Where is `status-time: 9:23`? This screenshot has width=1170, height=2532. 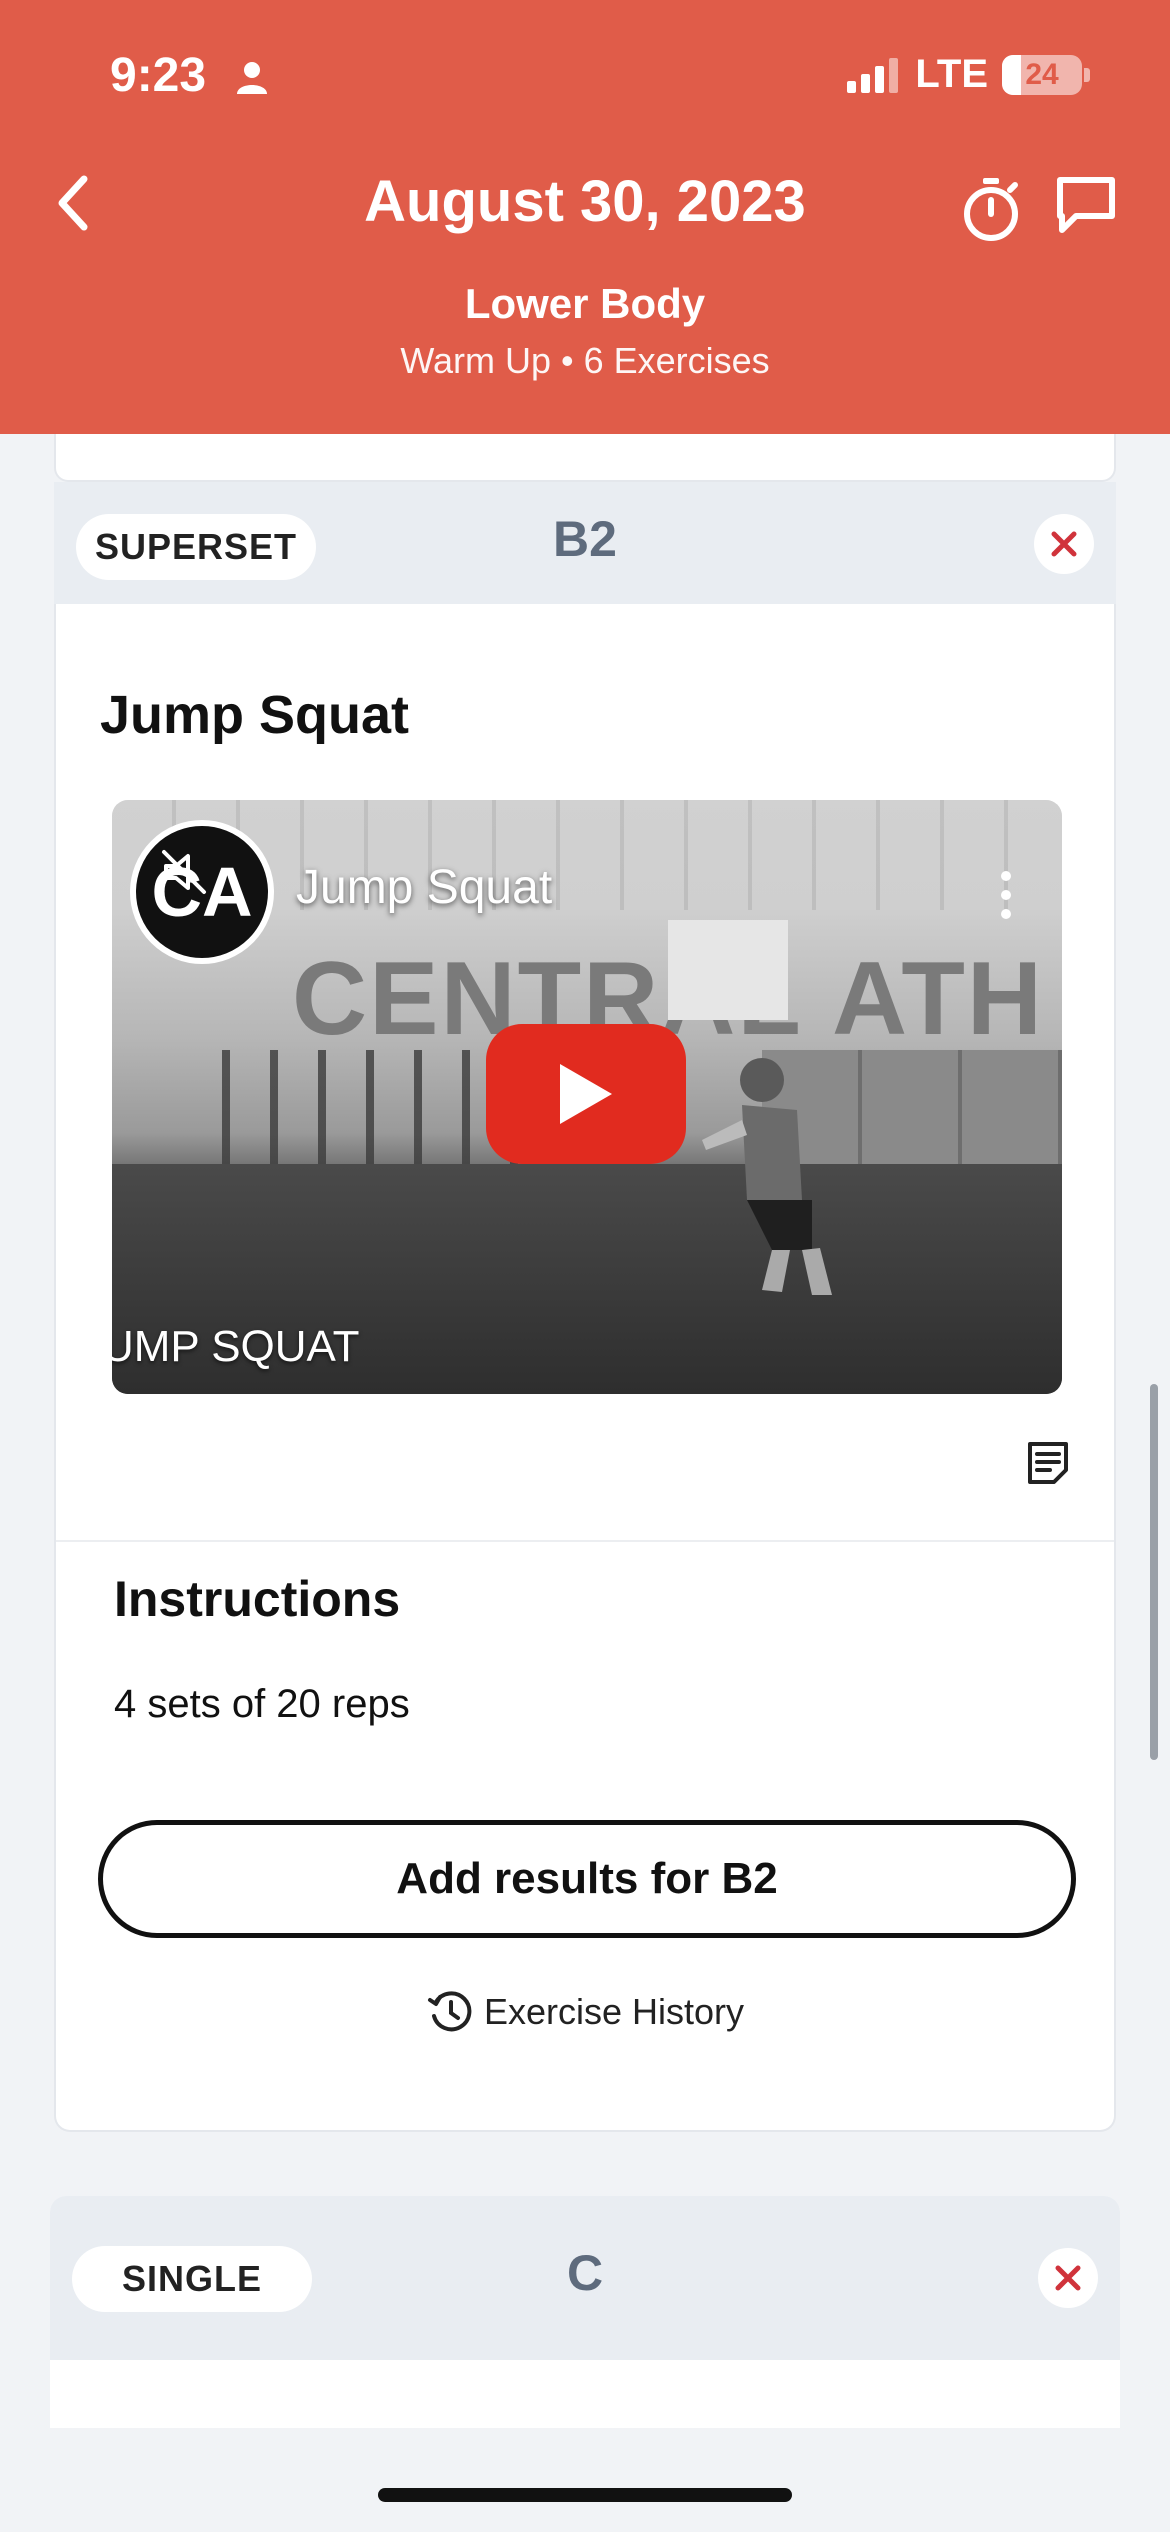
status-time: 9:23 is located at coordinates (158, 75).